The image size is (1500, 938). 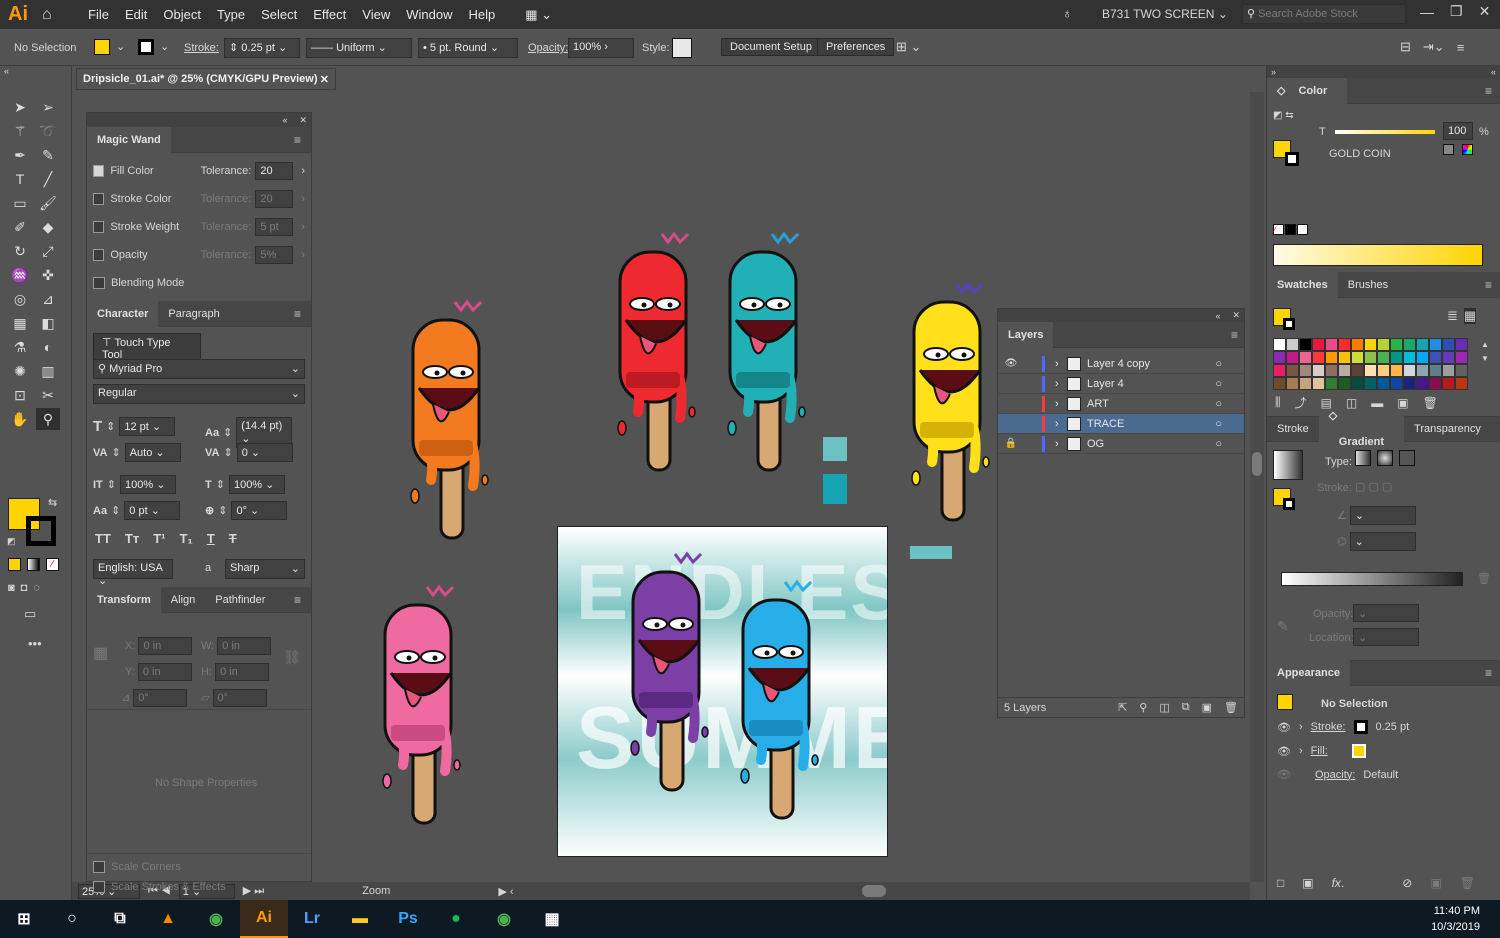 What do you see at coordinates (193, 314) in the screenshot?
I see `tab-paragraph: Paragraph` at bounding box center [193, 314].